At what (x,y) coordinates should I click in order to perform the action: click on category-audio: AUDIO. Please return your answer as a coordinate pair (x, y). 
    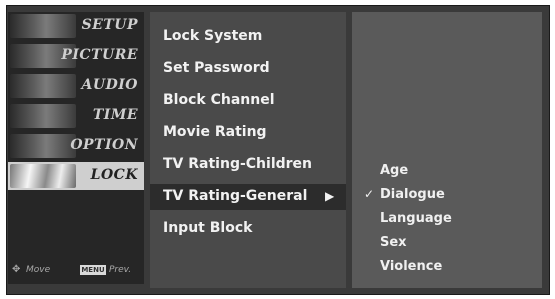
    Looking at the image, I should click on (76, 86).